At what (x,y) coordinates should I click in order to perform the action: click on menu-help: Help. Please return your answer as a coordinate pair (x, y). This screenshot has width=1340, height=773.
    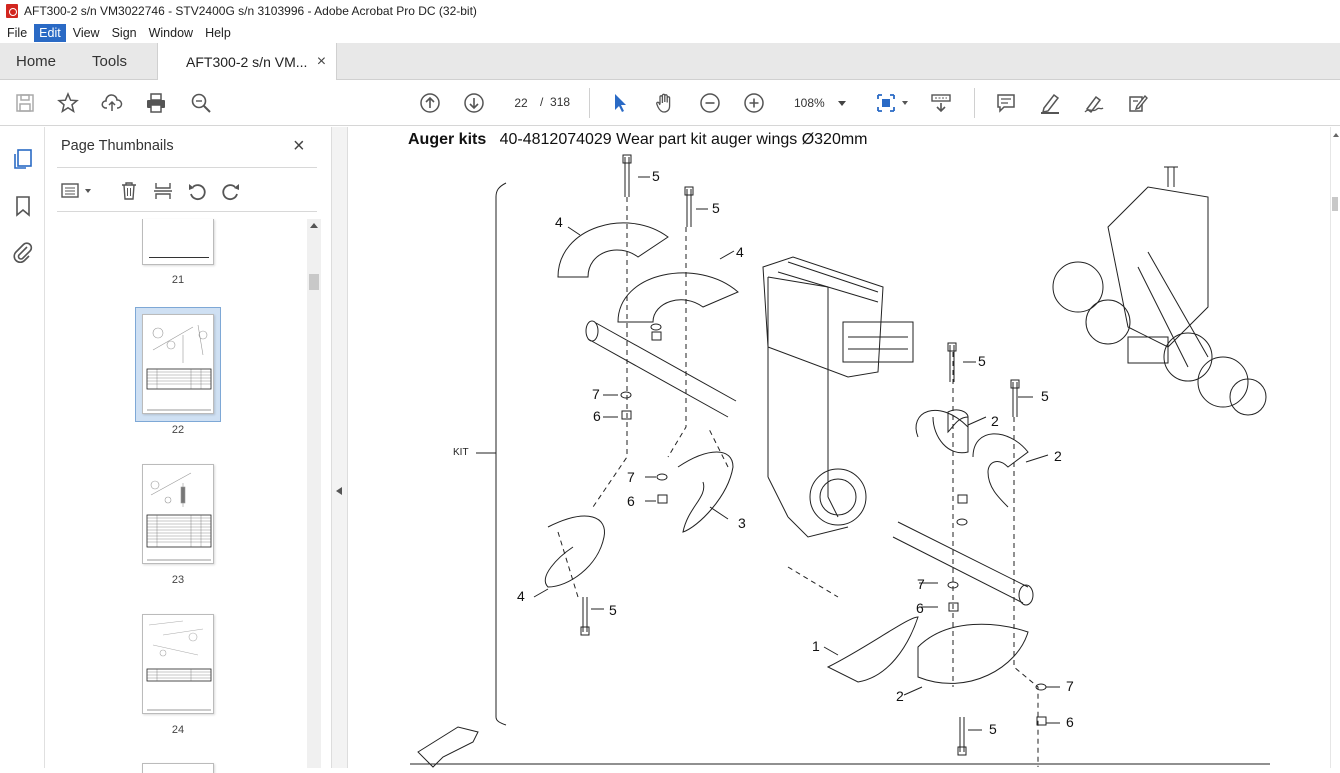
    Looking at the image, I should click on (218, 33).